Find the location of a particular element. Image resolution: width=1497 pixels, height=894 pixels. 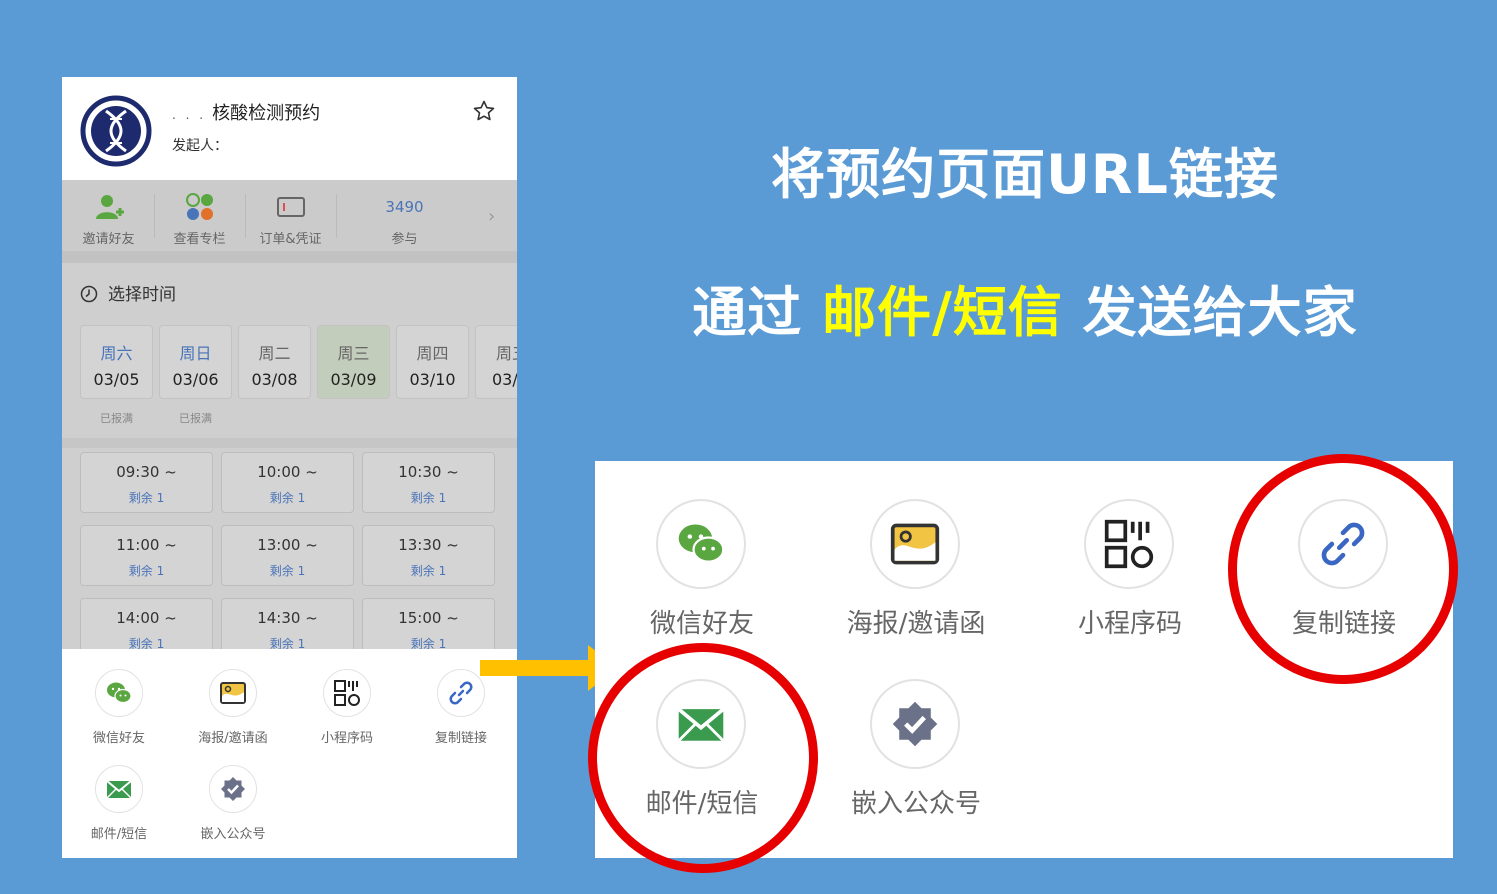

view-column-label: 查看专栏 is located at coordinates (199, 239).